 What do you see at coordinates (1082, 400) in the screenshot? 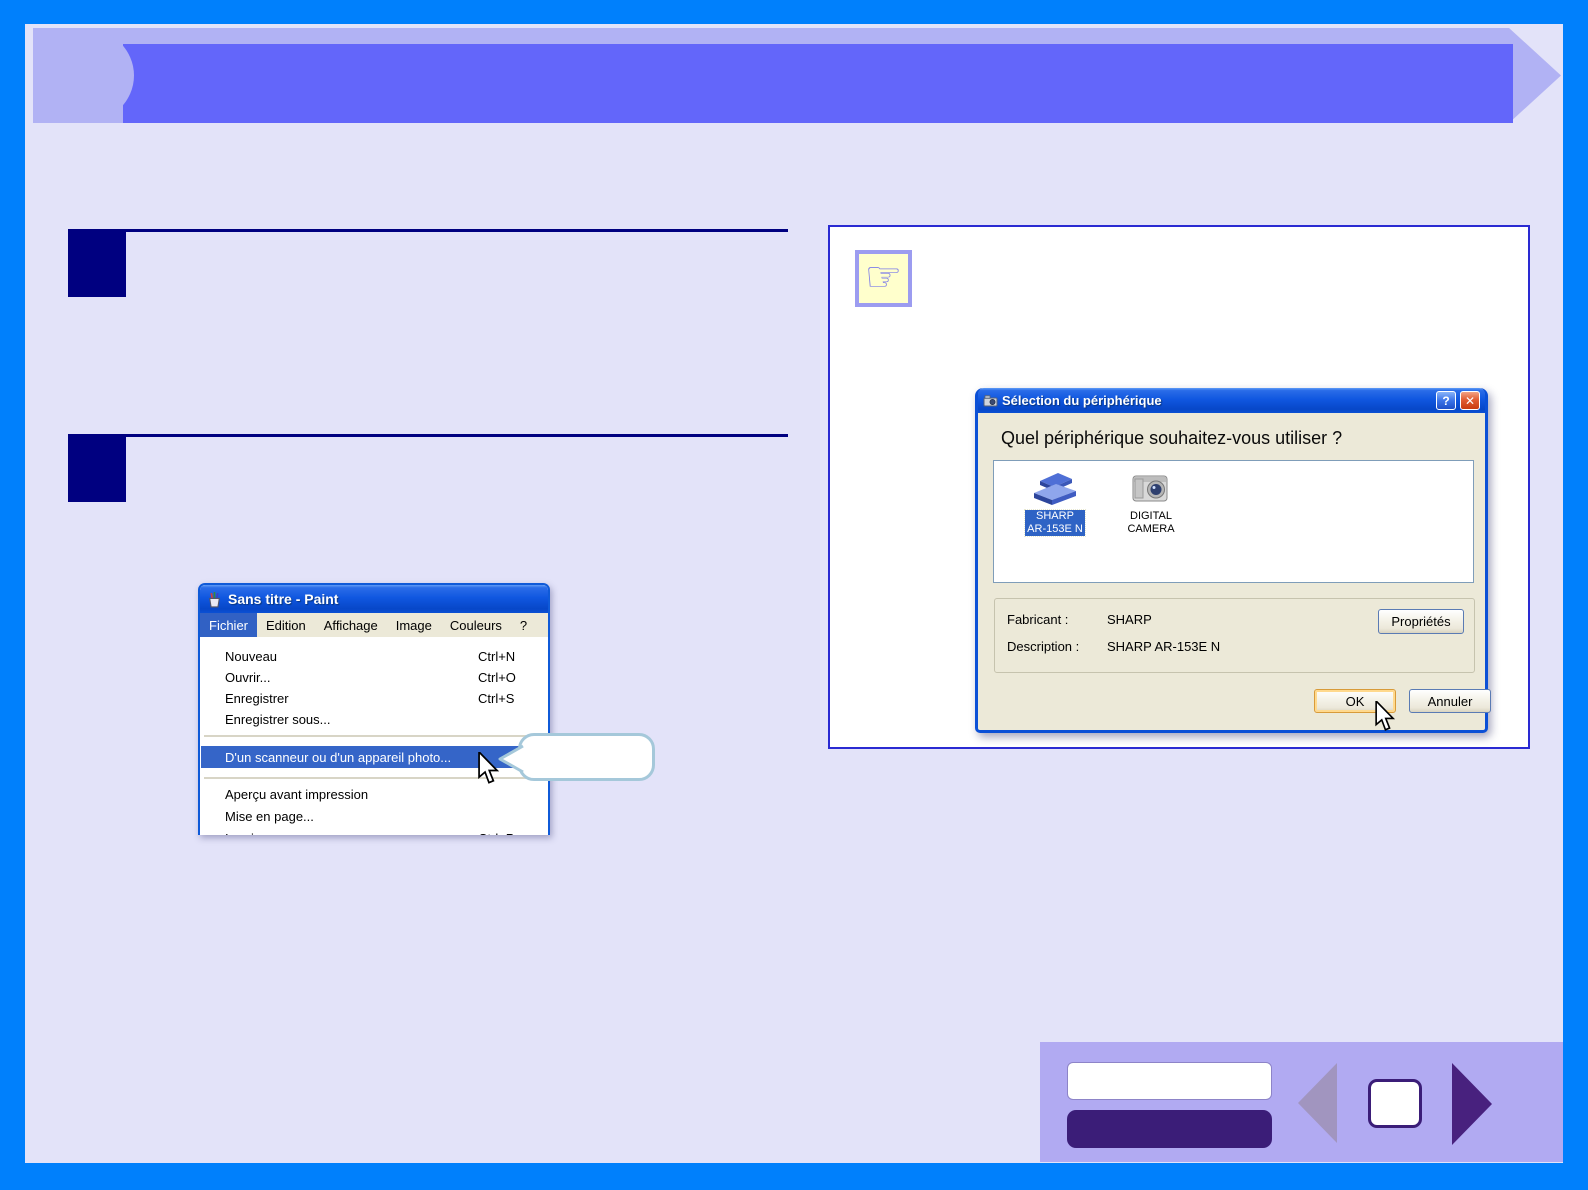
I see `dialog-title: Sélection du périphérique` at bounding box center [1082, 400].